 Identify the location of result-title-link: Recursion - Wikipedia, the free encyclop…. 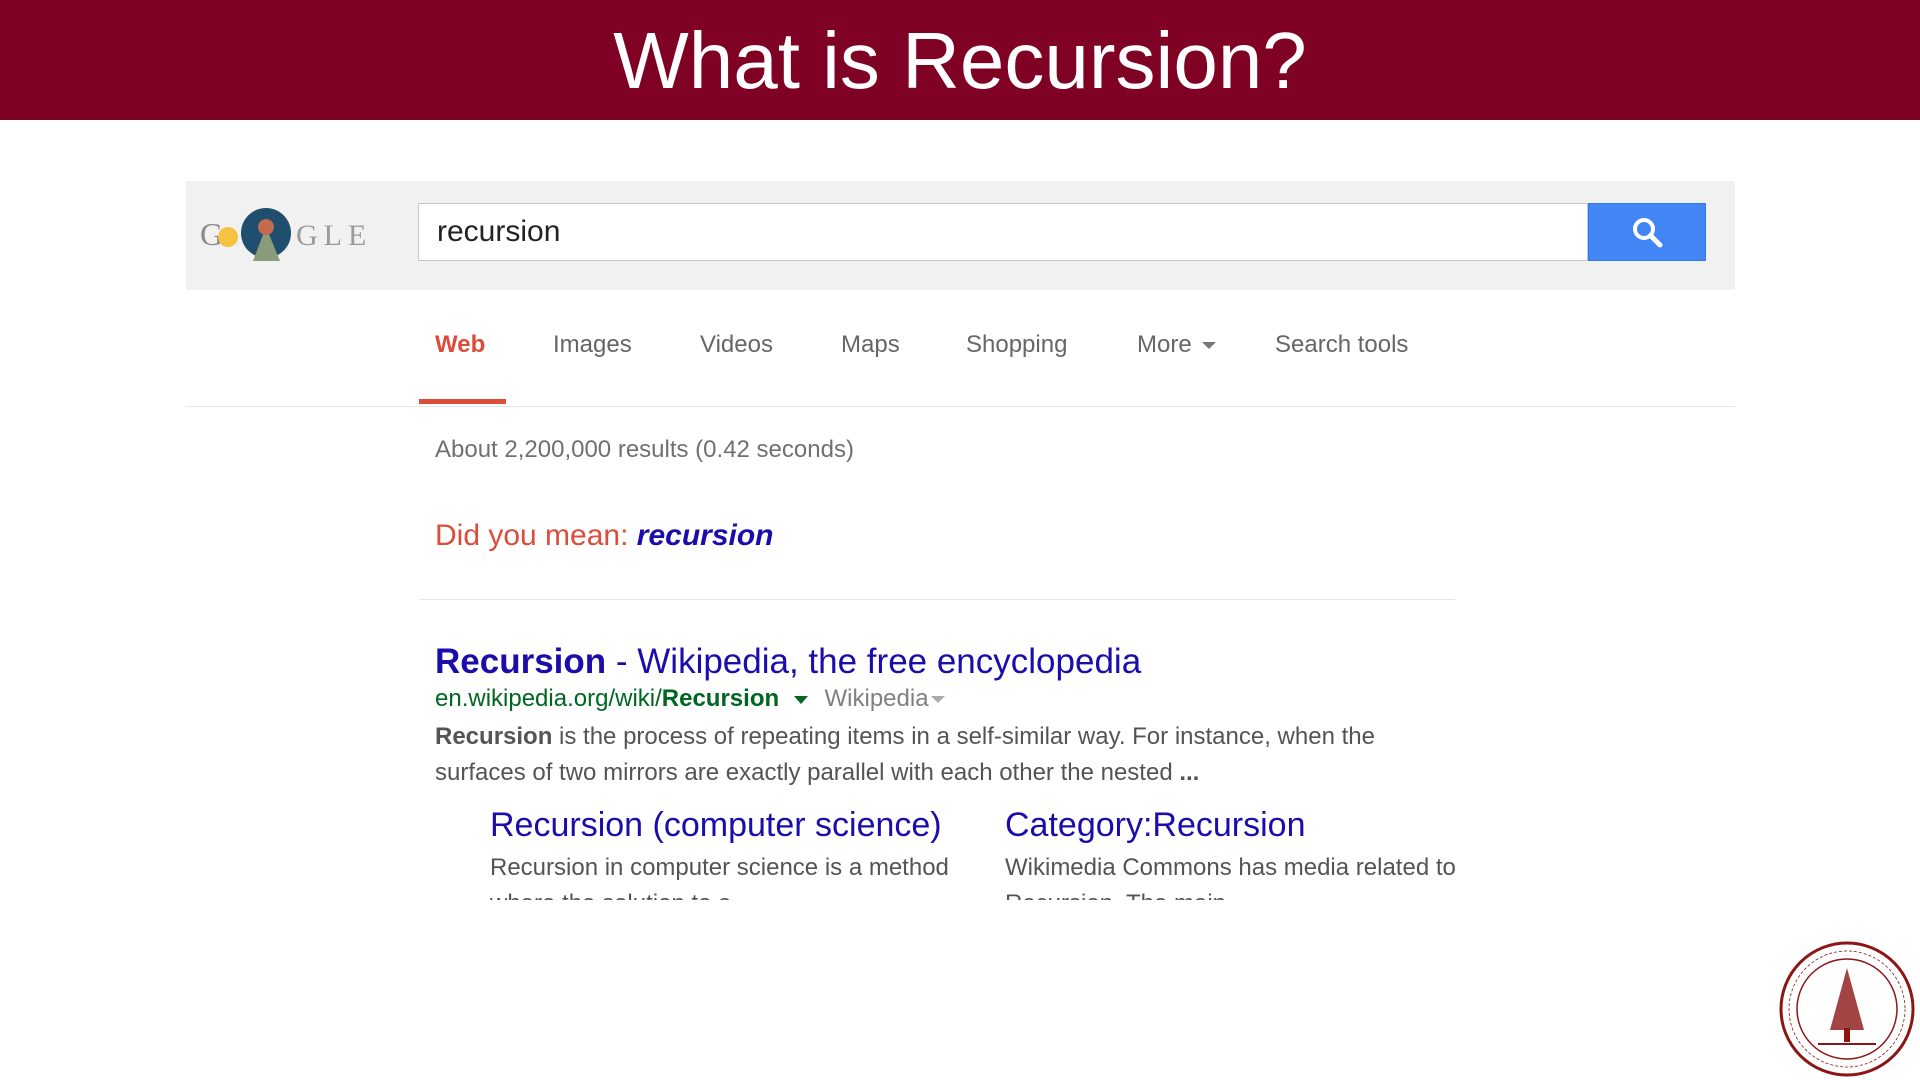
(788, 662).